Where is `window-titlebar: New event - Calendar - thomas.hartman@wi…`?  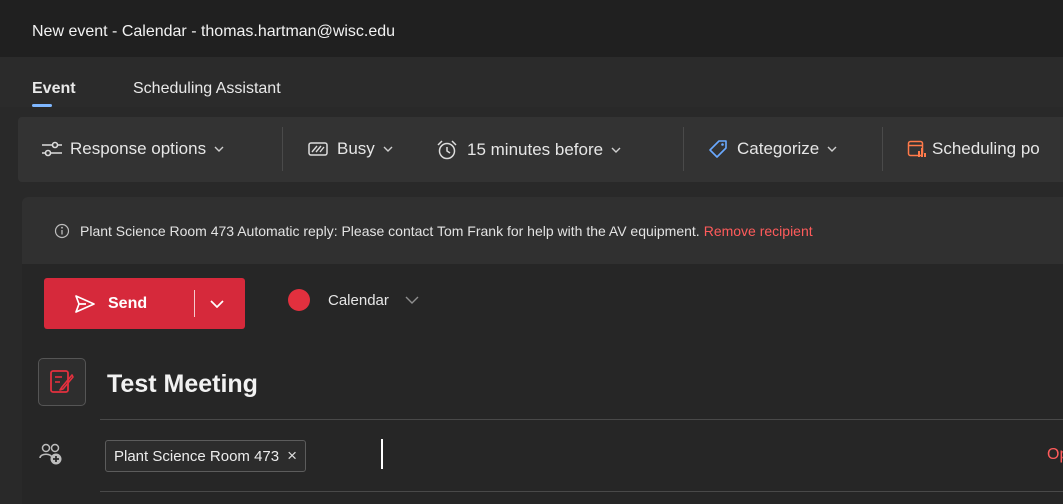 window-titlebar: New event - Calendar - thomas.hartman@wi… is located at coordinates (531, 28).